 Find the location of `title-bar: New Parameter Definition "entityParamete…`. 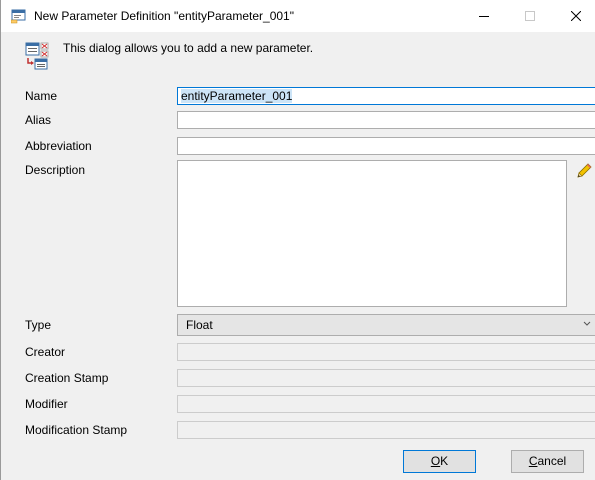

title-bar: New Parameter Definition "entityParamete… is located at coordinates (298, 16).